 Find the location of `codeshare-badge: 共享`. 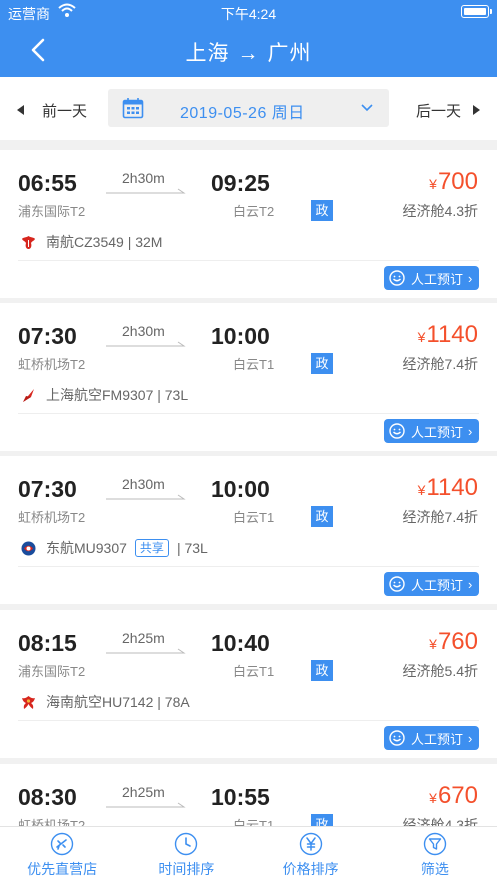

codeshare-badge: 共享 is located at coordinates (151, 548).